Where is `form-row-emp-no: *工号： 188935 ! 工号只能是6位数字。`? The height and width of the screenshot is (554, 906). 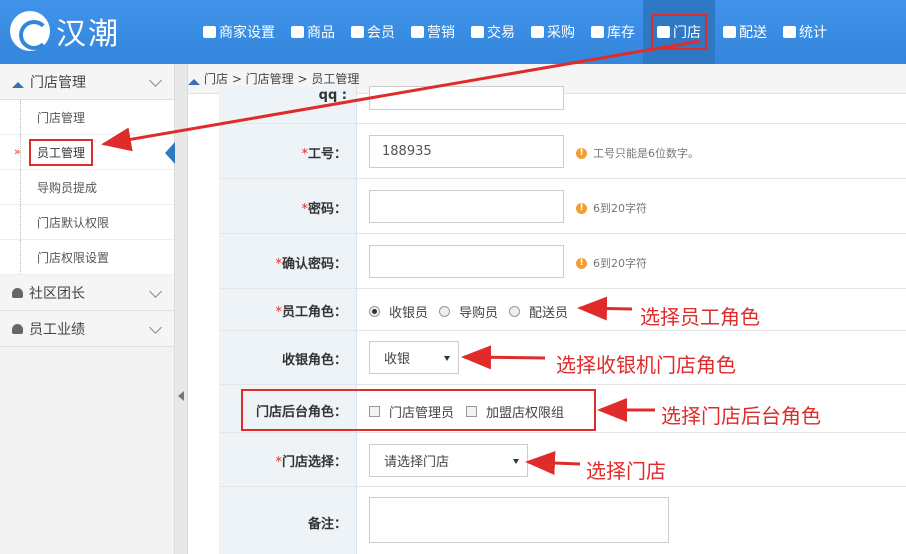 form-row-emp-no: *工号： 188935 ! 工号只能是6位数字。 is located at coordinates (562, 151).